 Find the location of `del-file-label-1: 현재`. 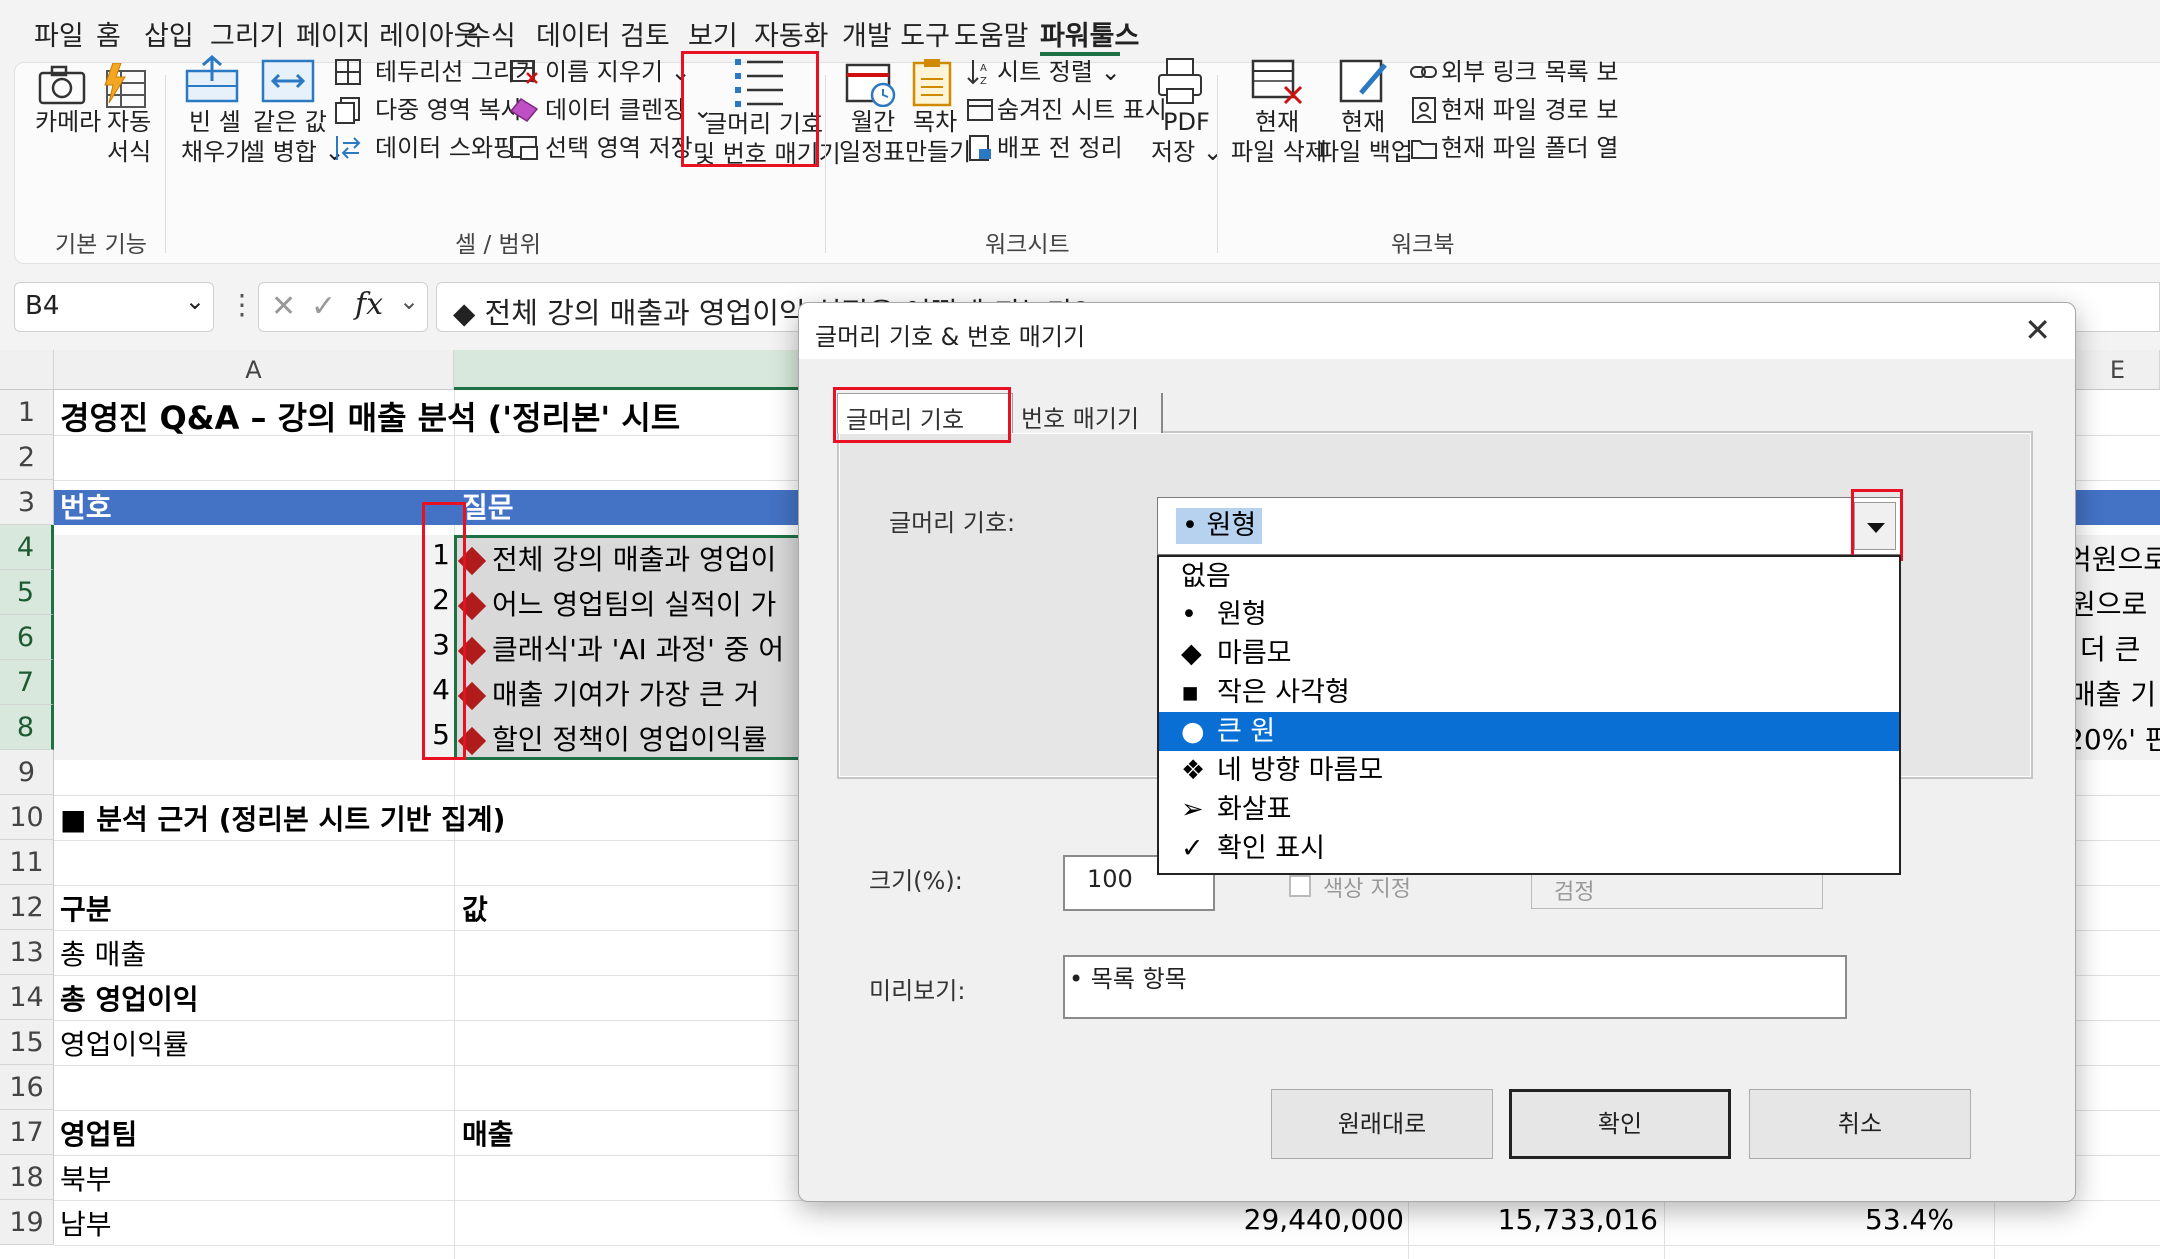

del-file-label-1: 현재 is located at coordinates (1277, 122).